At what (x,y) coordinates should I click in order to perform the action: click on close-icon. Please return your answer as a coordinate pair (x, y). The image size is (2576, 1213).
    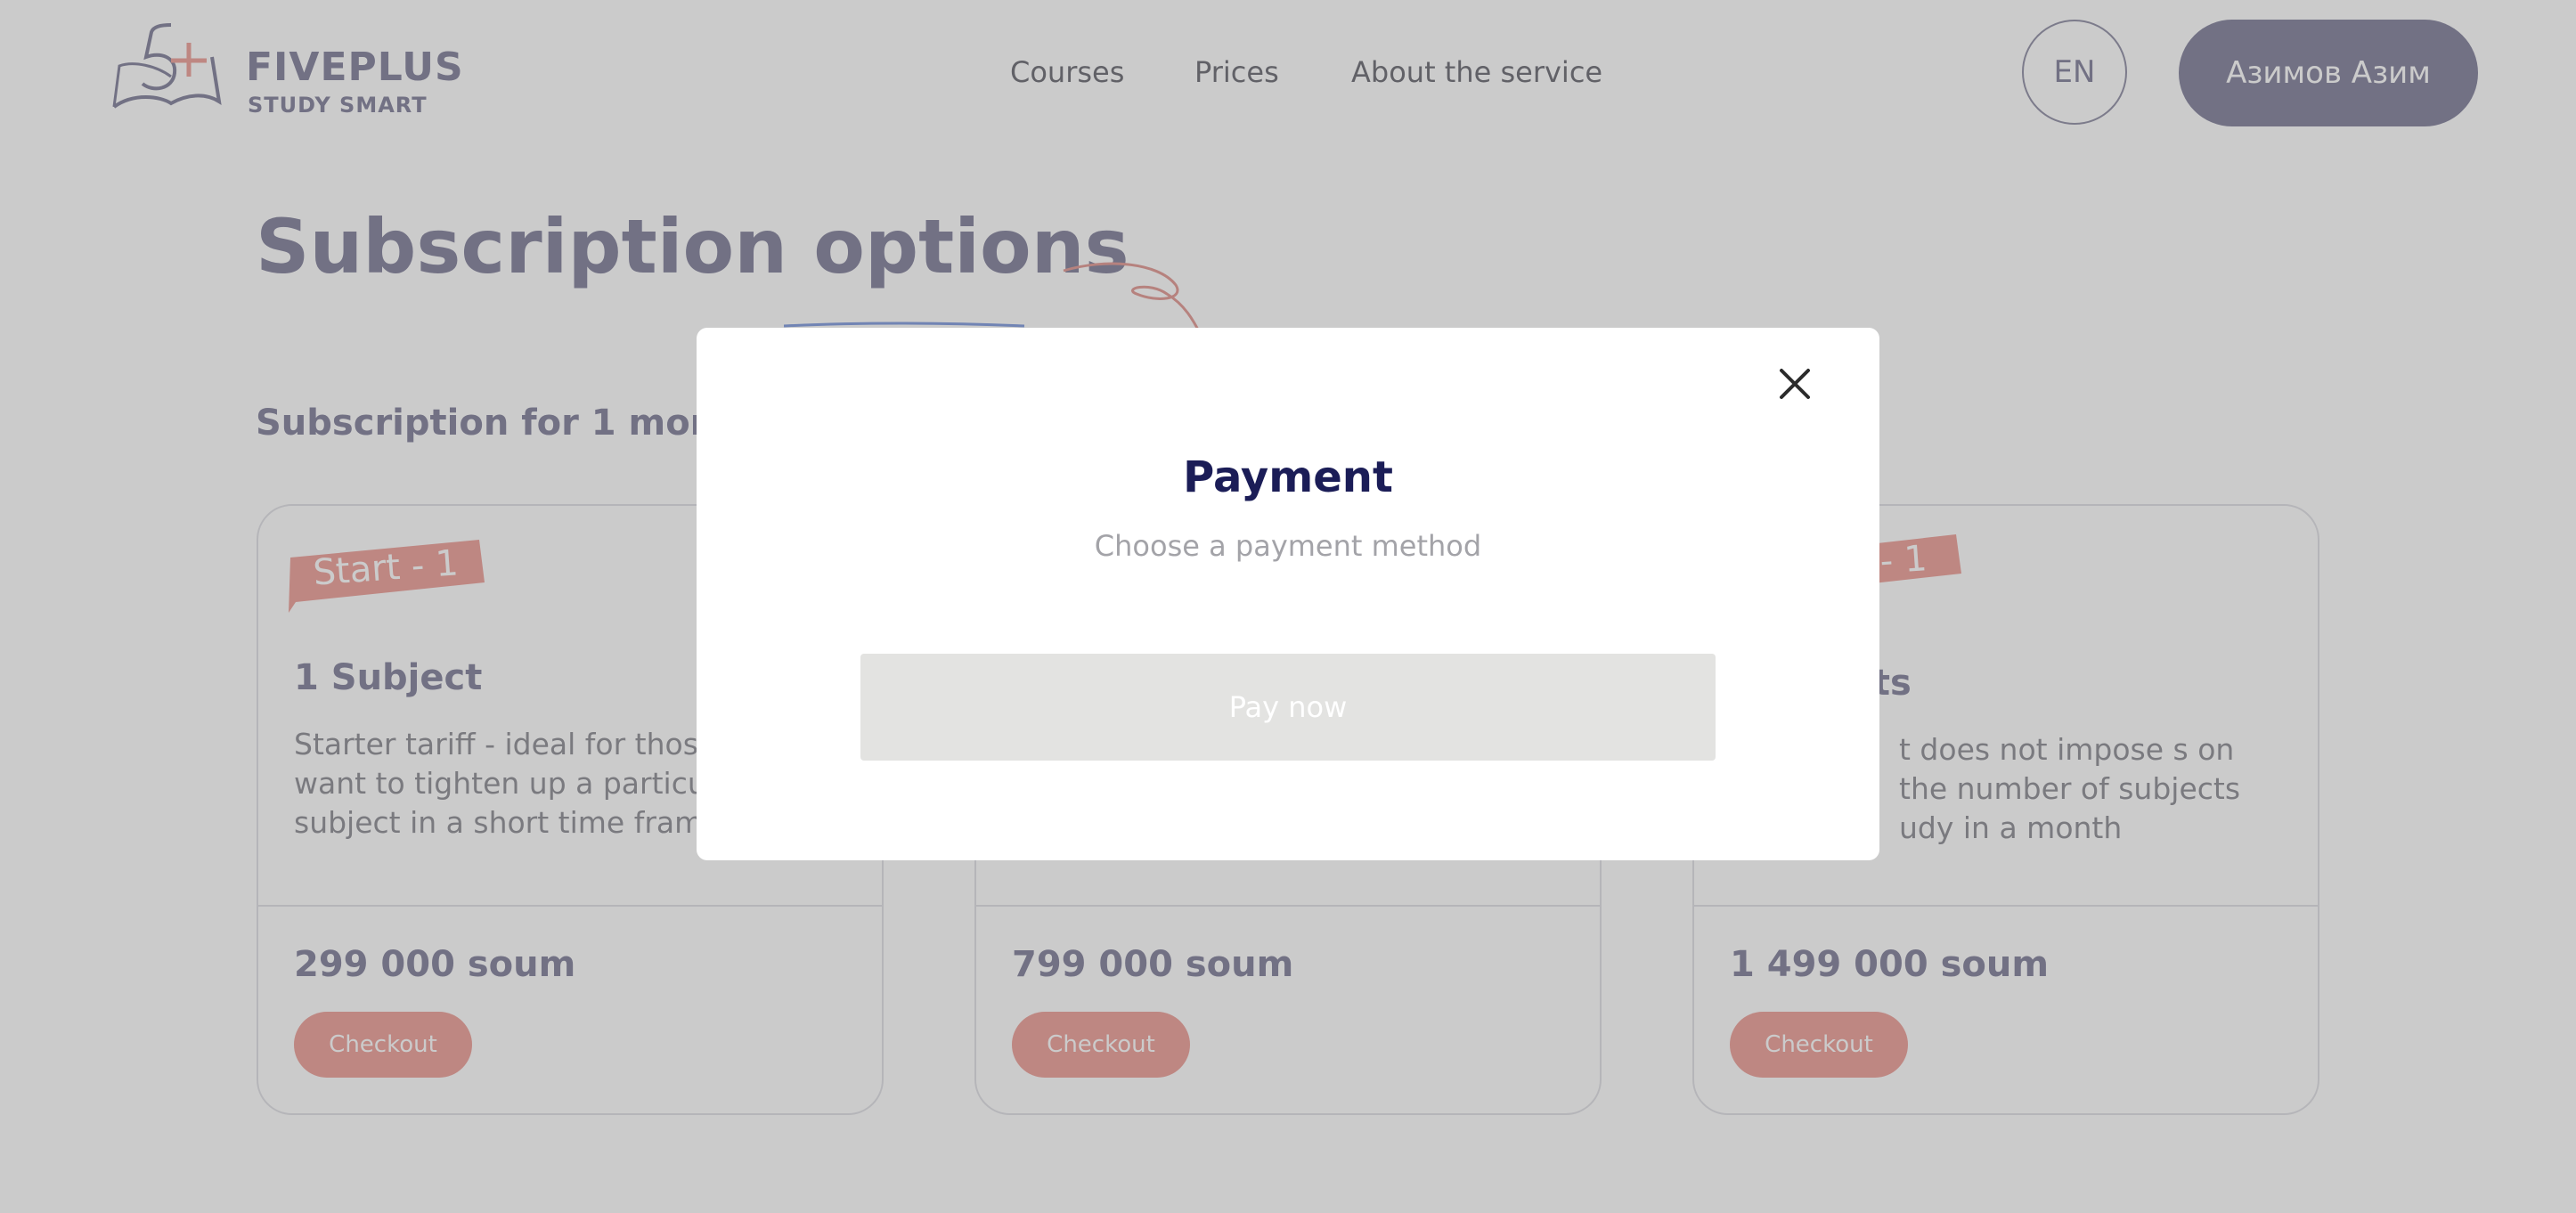
    Looking at the image, I should click on (1795, 383).